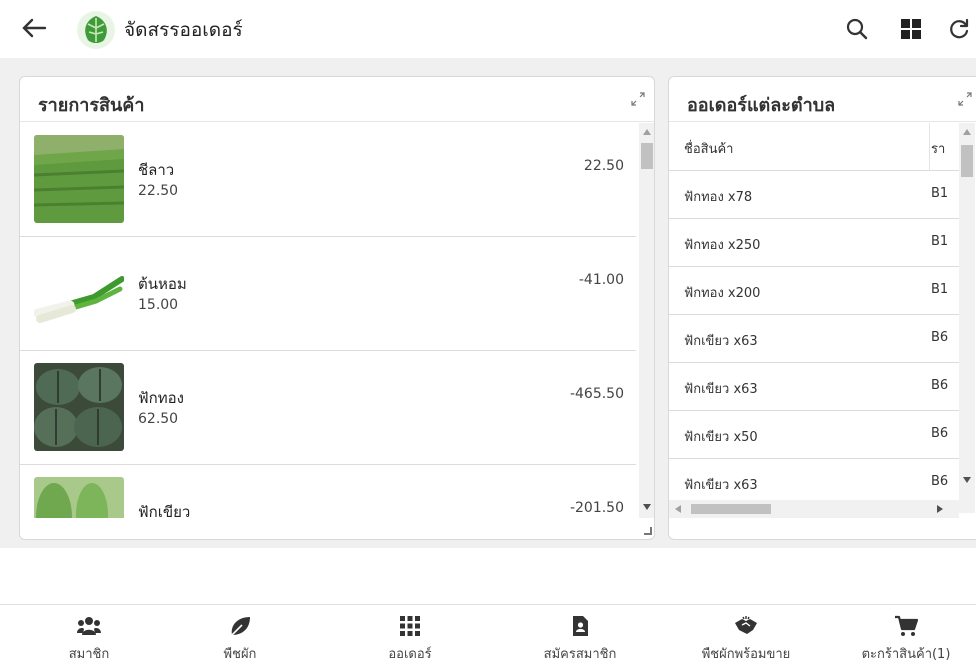 The image size is (976, 670). What do you see at coordinates (240, 641) in the screenshot?
I see `nav-item-vegetables: พืชผัก` at bounding box center [240, 641].